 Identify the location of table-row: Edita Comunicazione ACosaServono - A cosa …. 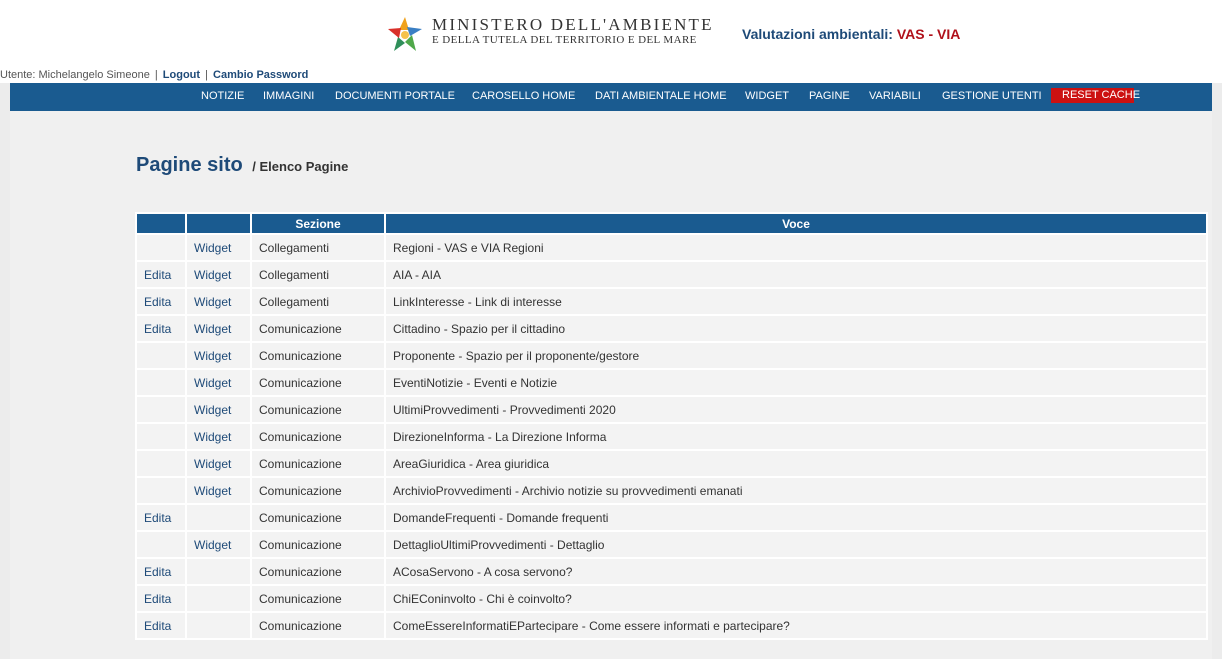
(671, 571).